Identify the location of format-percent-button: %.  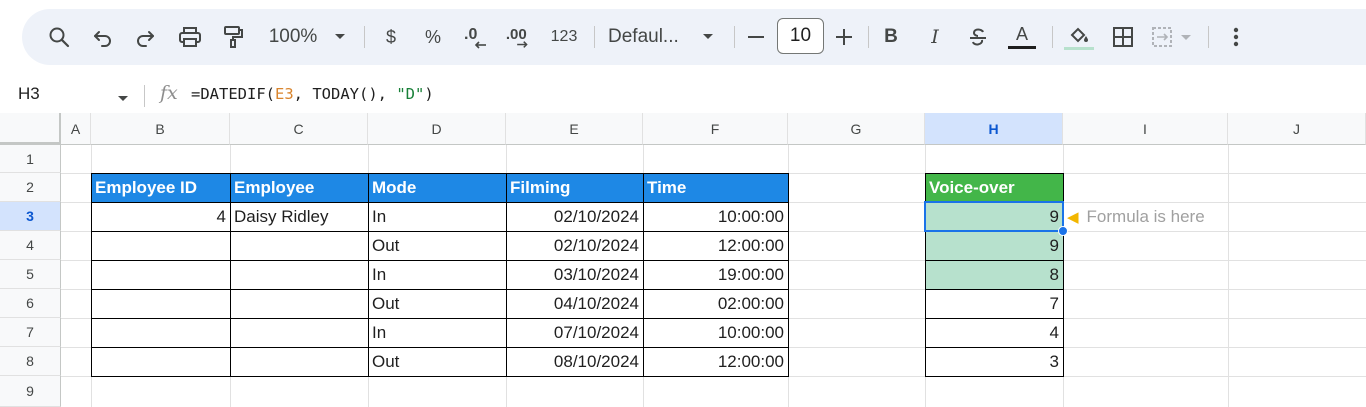
(433, 37).